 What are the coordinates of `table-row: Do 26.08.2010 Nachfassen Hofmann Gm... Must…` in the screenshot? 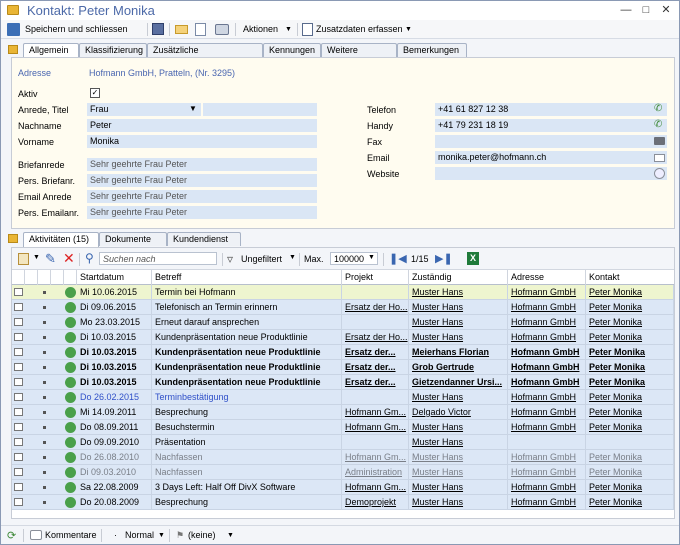 It's located at (343, 457).